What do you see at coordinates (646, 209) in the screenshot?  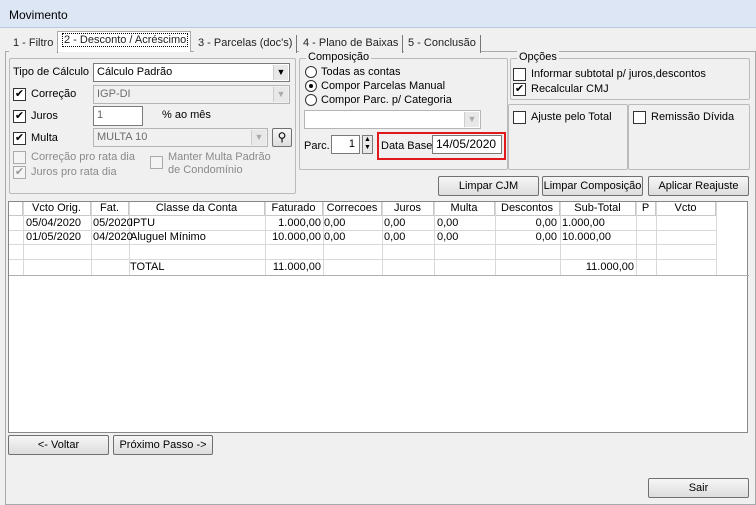 I see `col-p: P` at bounding box center [646, 209].